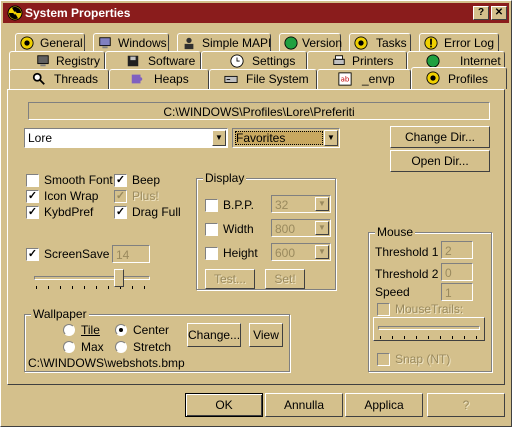 The image size is (512, 427). I want to click on drag-full-checkbox: ✓, so click(120, 212).